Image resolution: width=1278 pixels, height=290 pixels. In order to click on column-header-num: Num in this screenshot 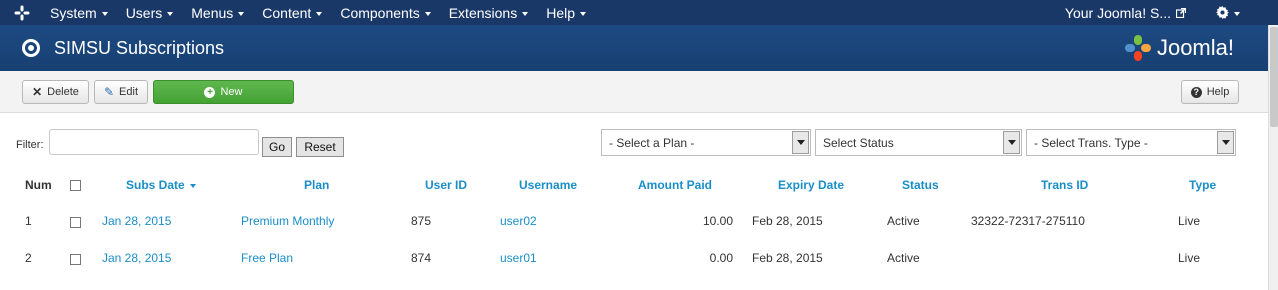, I will do `click(38, 185)`.